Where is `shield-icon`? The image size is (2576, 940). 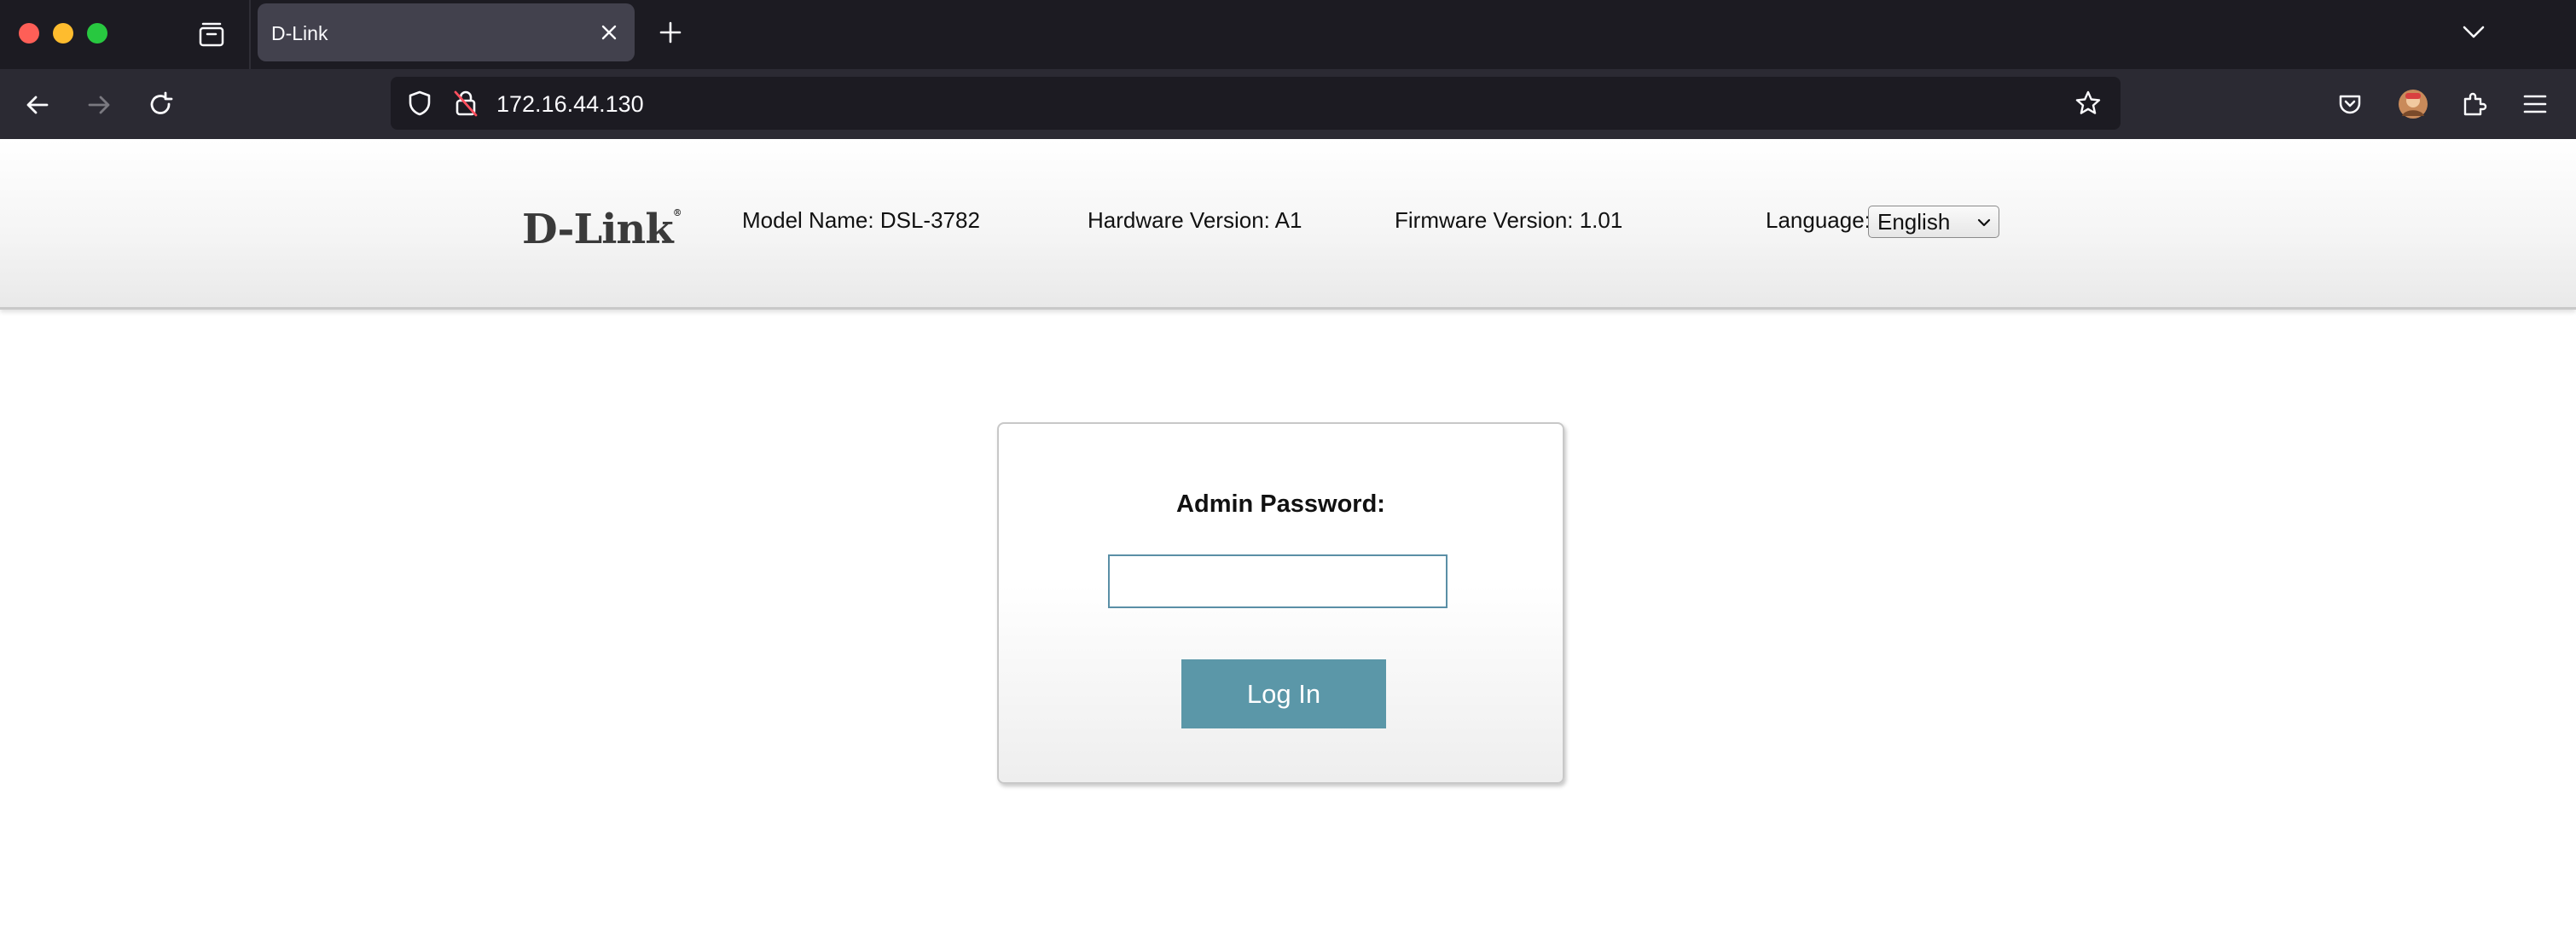 shield-icon is located at coordinates (419, 104).